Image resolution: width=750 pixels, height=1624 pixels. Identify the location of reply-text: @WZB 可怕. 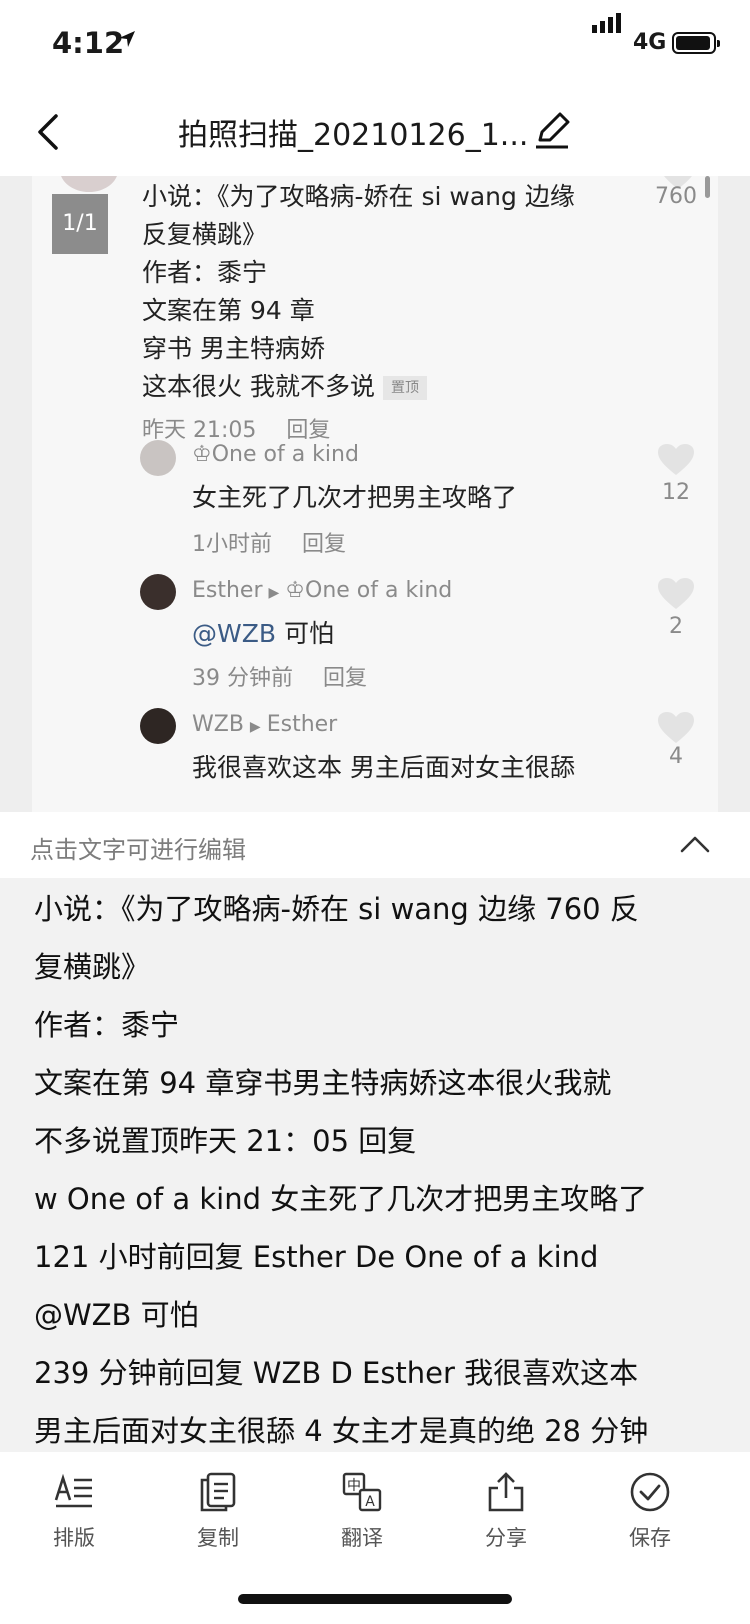
(263, 633).